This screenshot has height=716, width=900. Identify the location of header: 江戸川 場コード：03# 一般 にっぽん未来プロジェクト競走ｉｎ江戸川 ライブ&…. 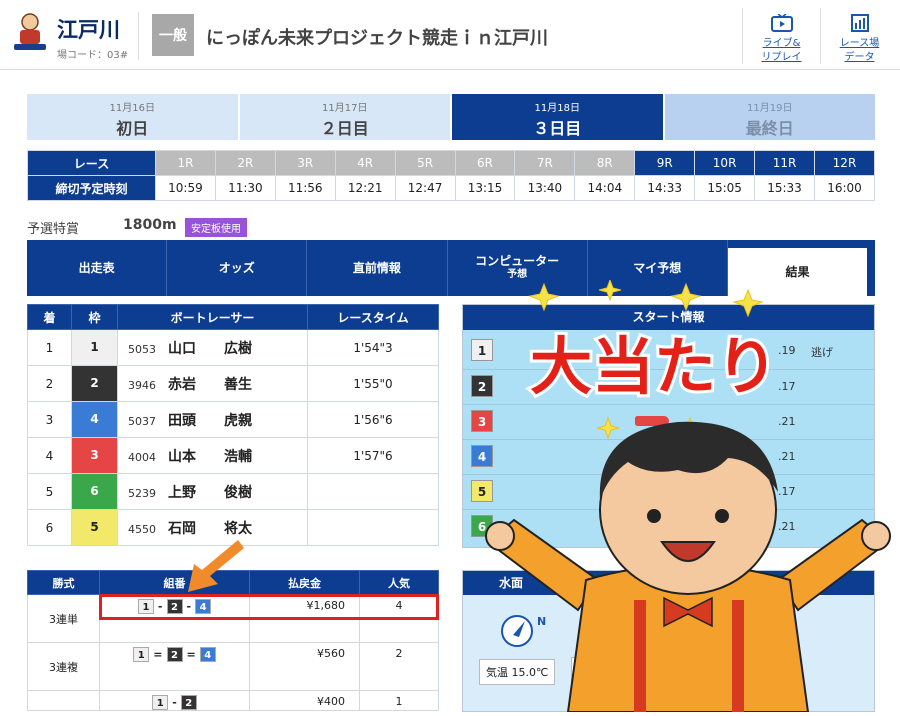
(450, 35).